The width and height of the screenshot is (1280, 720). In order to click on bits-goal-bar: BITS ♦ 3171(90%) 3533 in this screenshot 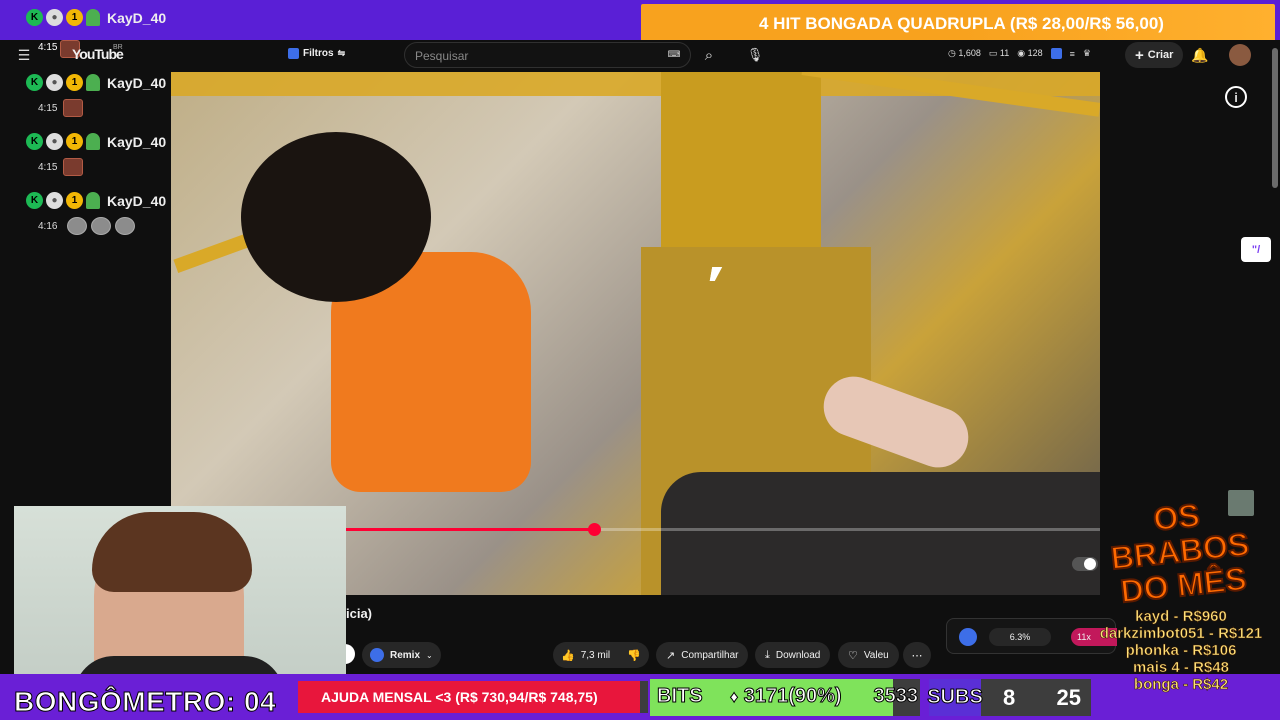, I will do `click(785, 697)`.